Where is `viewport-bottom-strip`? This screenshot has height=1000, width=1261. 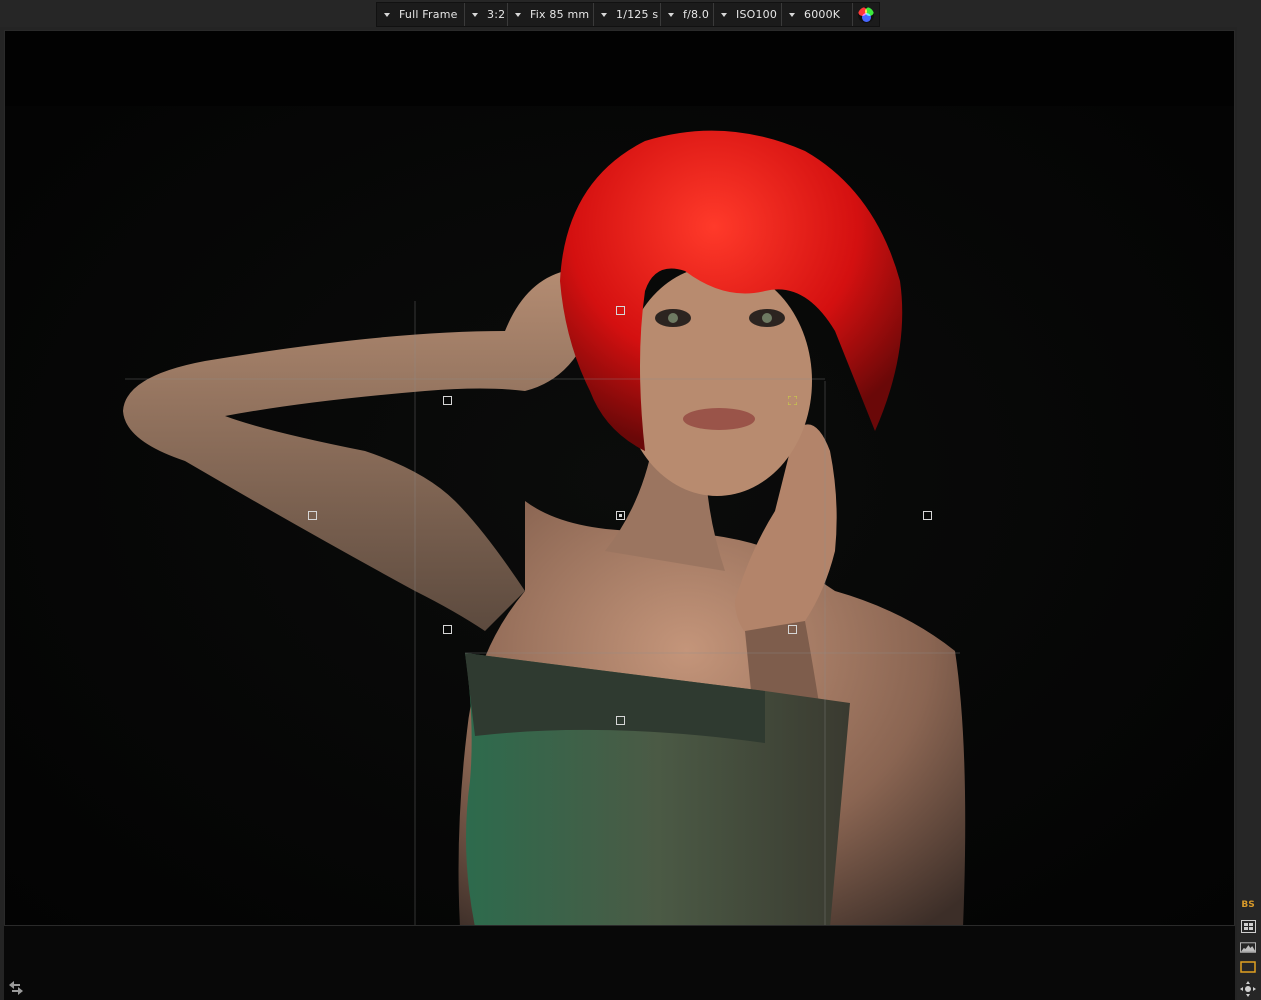 viewport-bottom-strip is located at coordinates (619, 963).